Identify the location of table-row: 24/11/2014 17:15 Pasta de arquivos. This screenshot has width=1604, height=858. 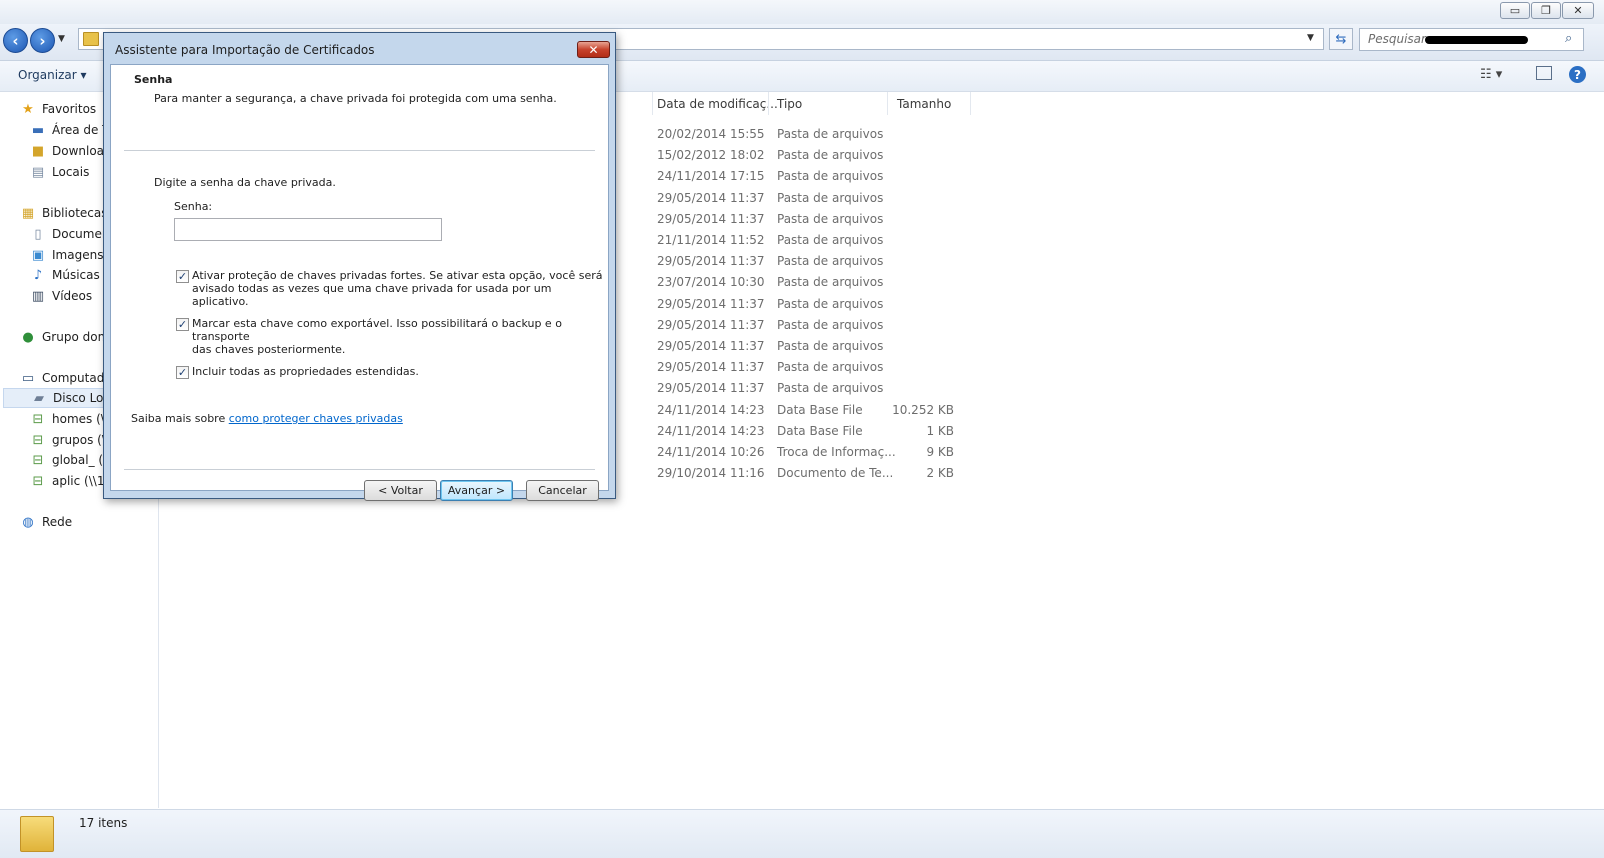
(817, 176).